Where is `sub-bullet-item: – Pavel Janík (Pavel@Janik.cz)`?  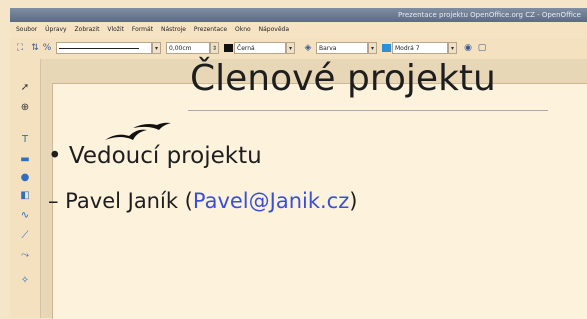
sub-bullet-item: – Pavel Janík (Pavel@Janik.cz) is located at coordinates (202, 201).